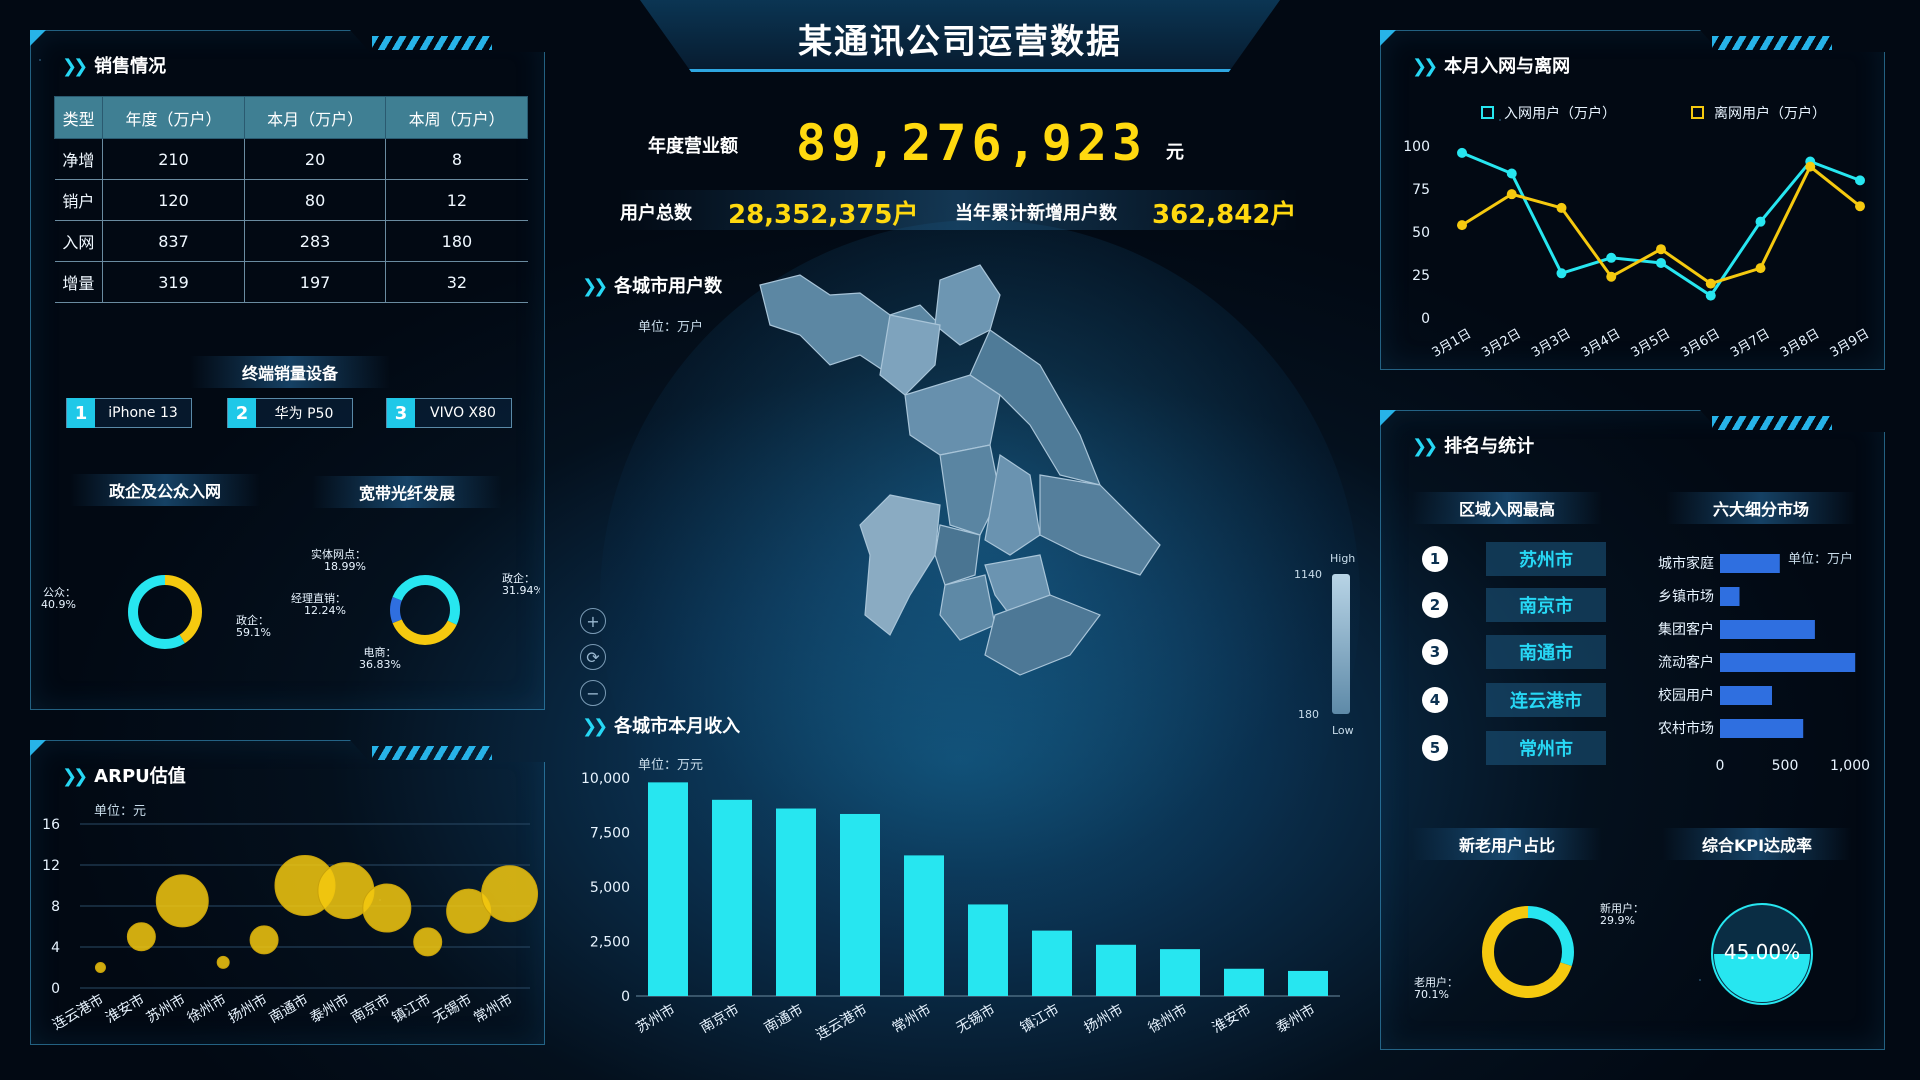  I want to click on donut-label: 18.99%, so click(345, 566).